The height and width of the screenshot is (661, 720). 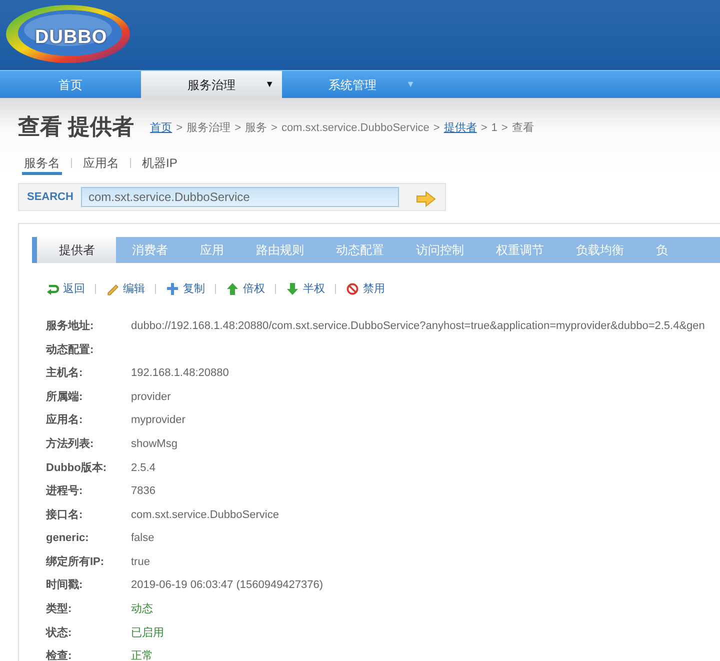 I want to click on field-label: 状态:, so click(x=58, y=633).